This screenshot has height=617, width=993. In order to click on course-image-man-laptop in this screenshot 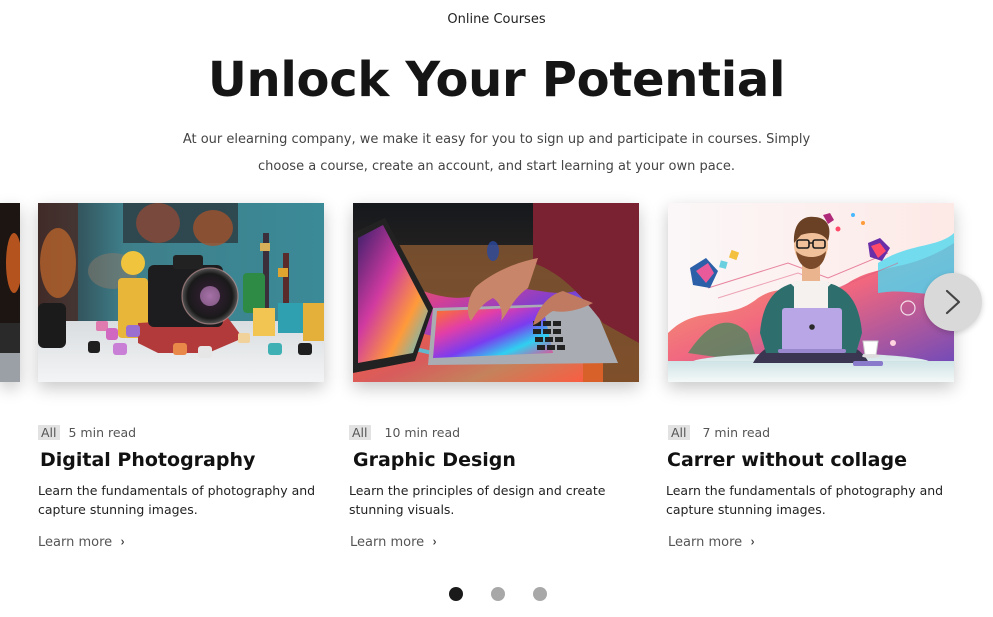, I will do `click(811, 292)`.